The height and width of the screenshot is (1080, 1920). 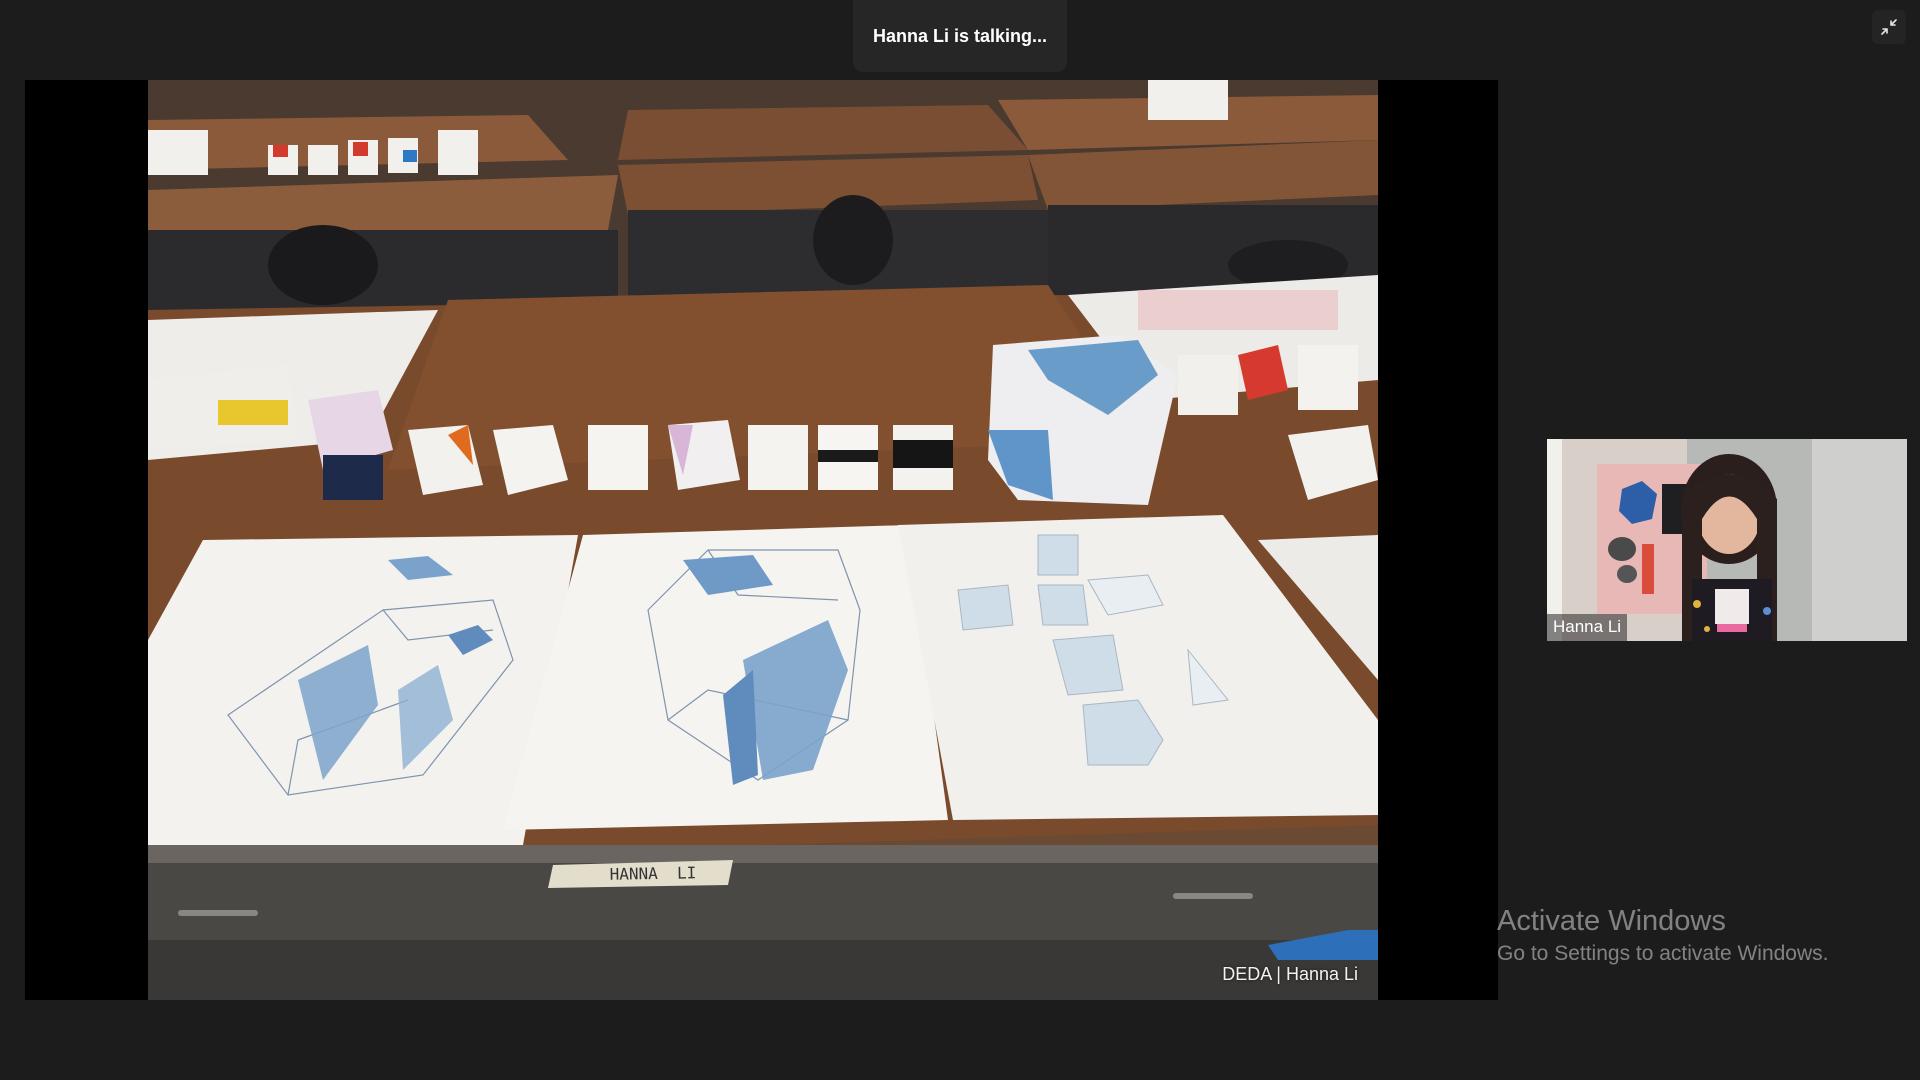 What do you see at coordinates (1290, 974) in the screenshot?
I see `share-caption: DEDA | Hanna Li` at bounding box center [1290, 974].